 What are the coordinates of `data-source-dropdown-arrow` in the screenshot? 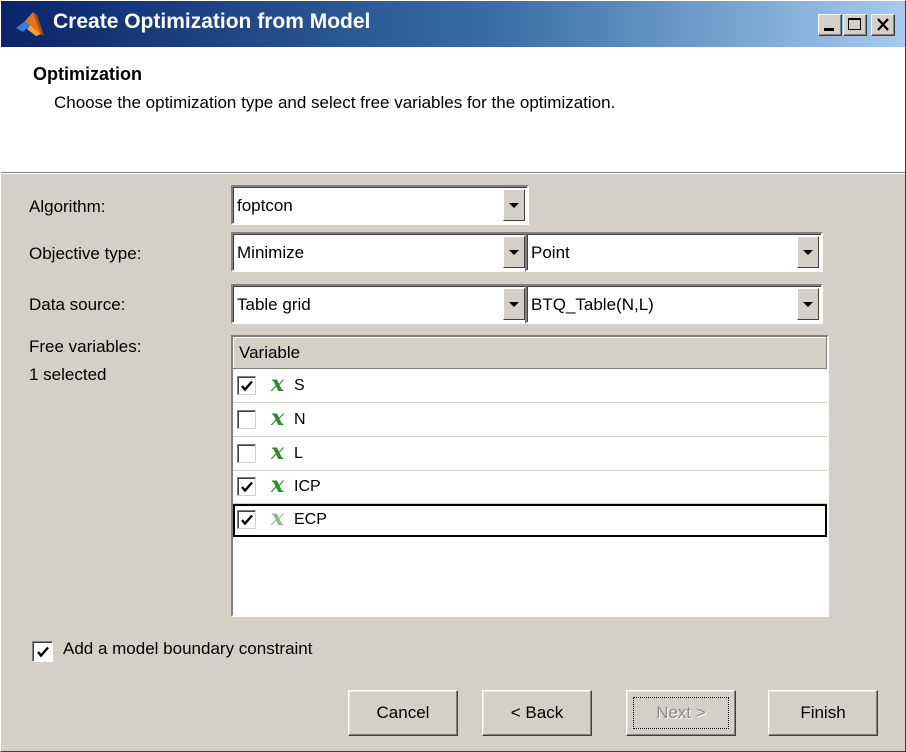 It's located at (514, 304).